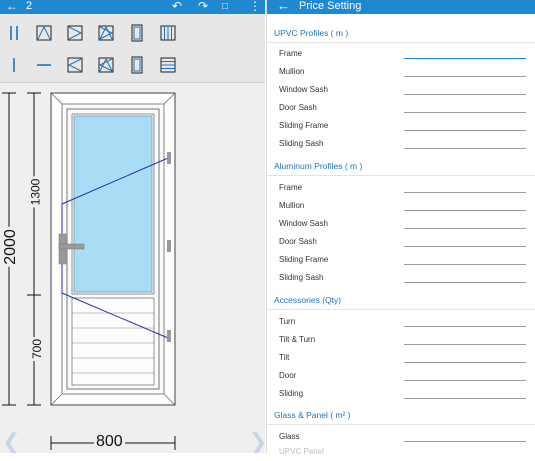 The height and width of the screenshot is (461, 535). Describe the element at coordinates (257, 441) in the screenshot. I see `next-arrow-icon: ❯` at that location.